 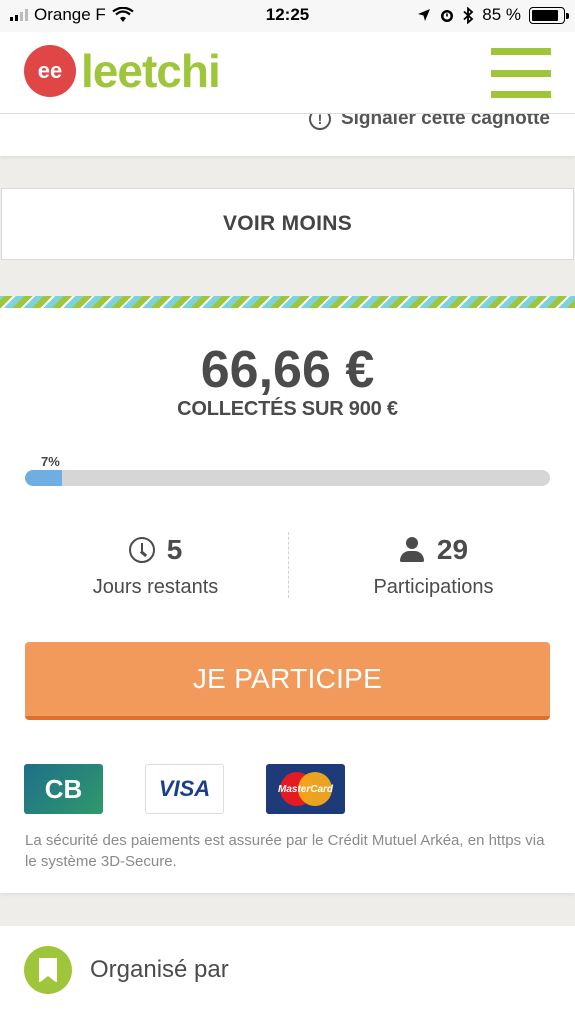 What do you see at coordinates (287, 975) in the screenshot?
I see `organizer-section: Organisé par` at bounding box center [287, 975].